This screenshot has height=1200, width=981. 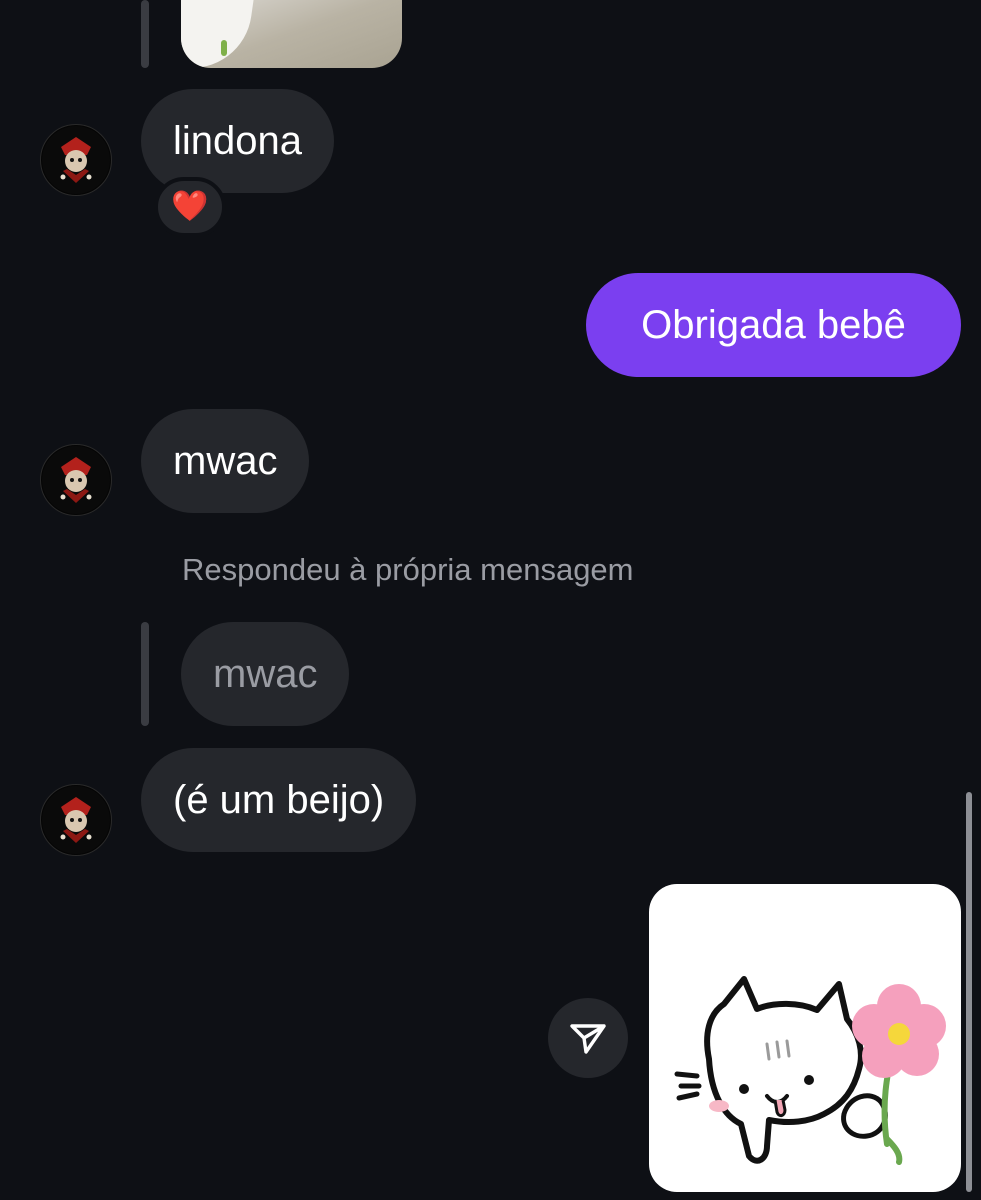 What do you see at coordinates (810, 1070) in the screenshot?
I see `cat-with-flower-sticker` at bounding box center [810, 1070].